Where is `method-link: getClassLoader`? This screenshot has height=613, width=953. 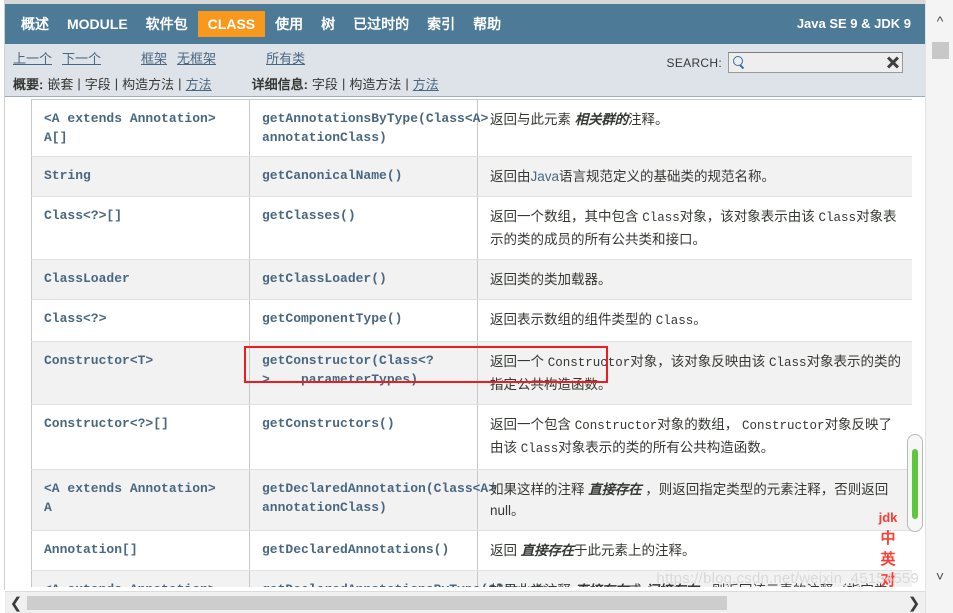
method-link: getClassLoader is located at coordinates (316, 278).